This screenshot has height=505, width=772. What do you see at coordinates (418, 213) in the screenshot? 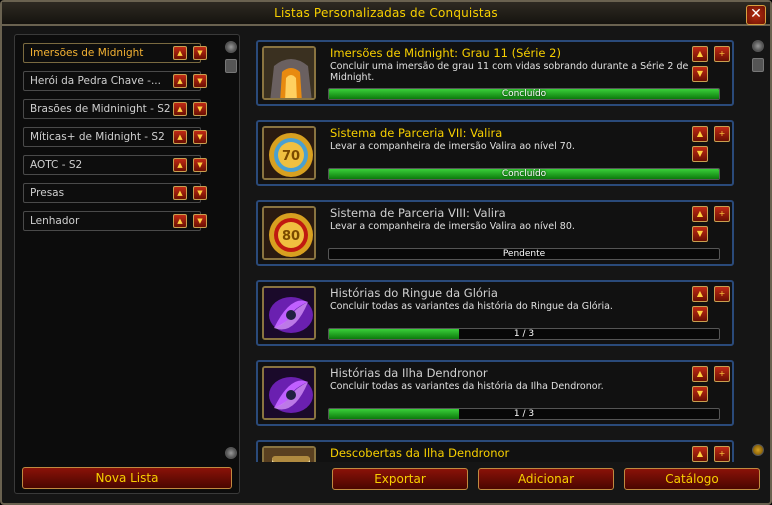
I see `achievement-name: Sistema de Parceria VIII: Valira` at bounding box center [418, 213].